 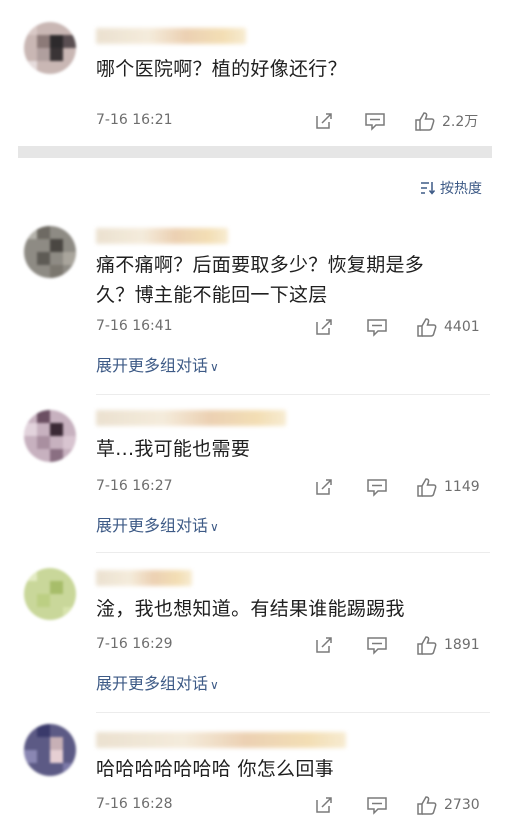 What do you see at coordinates (250, 609) in the screenshot?
I see `comment-text: 淦，我也想知道。有结果谁能踢踢我` at bounding box center [250, 609].